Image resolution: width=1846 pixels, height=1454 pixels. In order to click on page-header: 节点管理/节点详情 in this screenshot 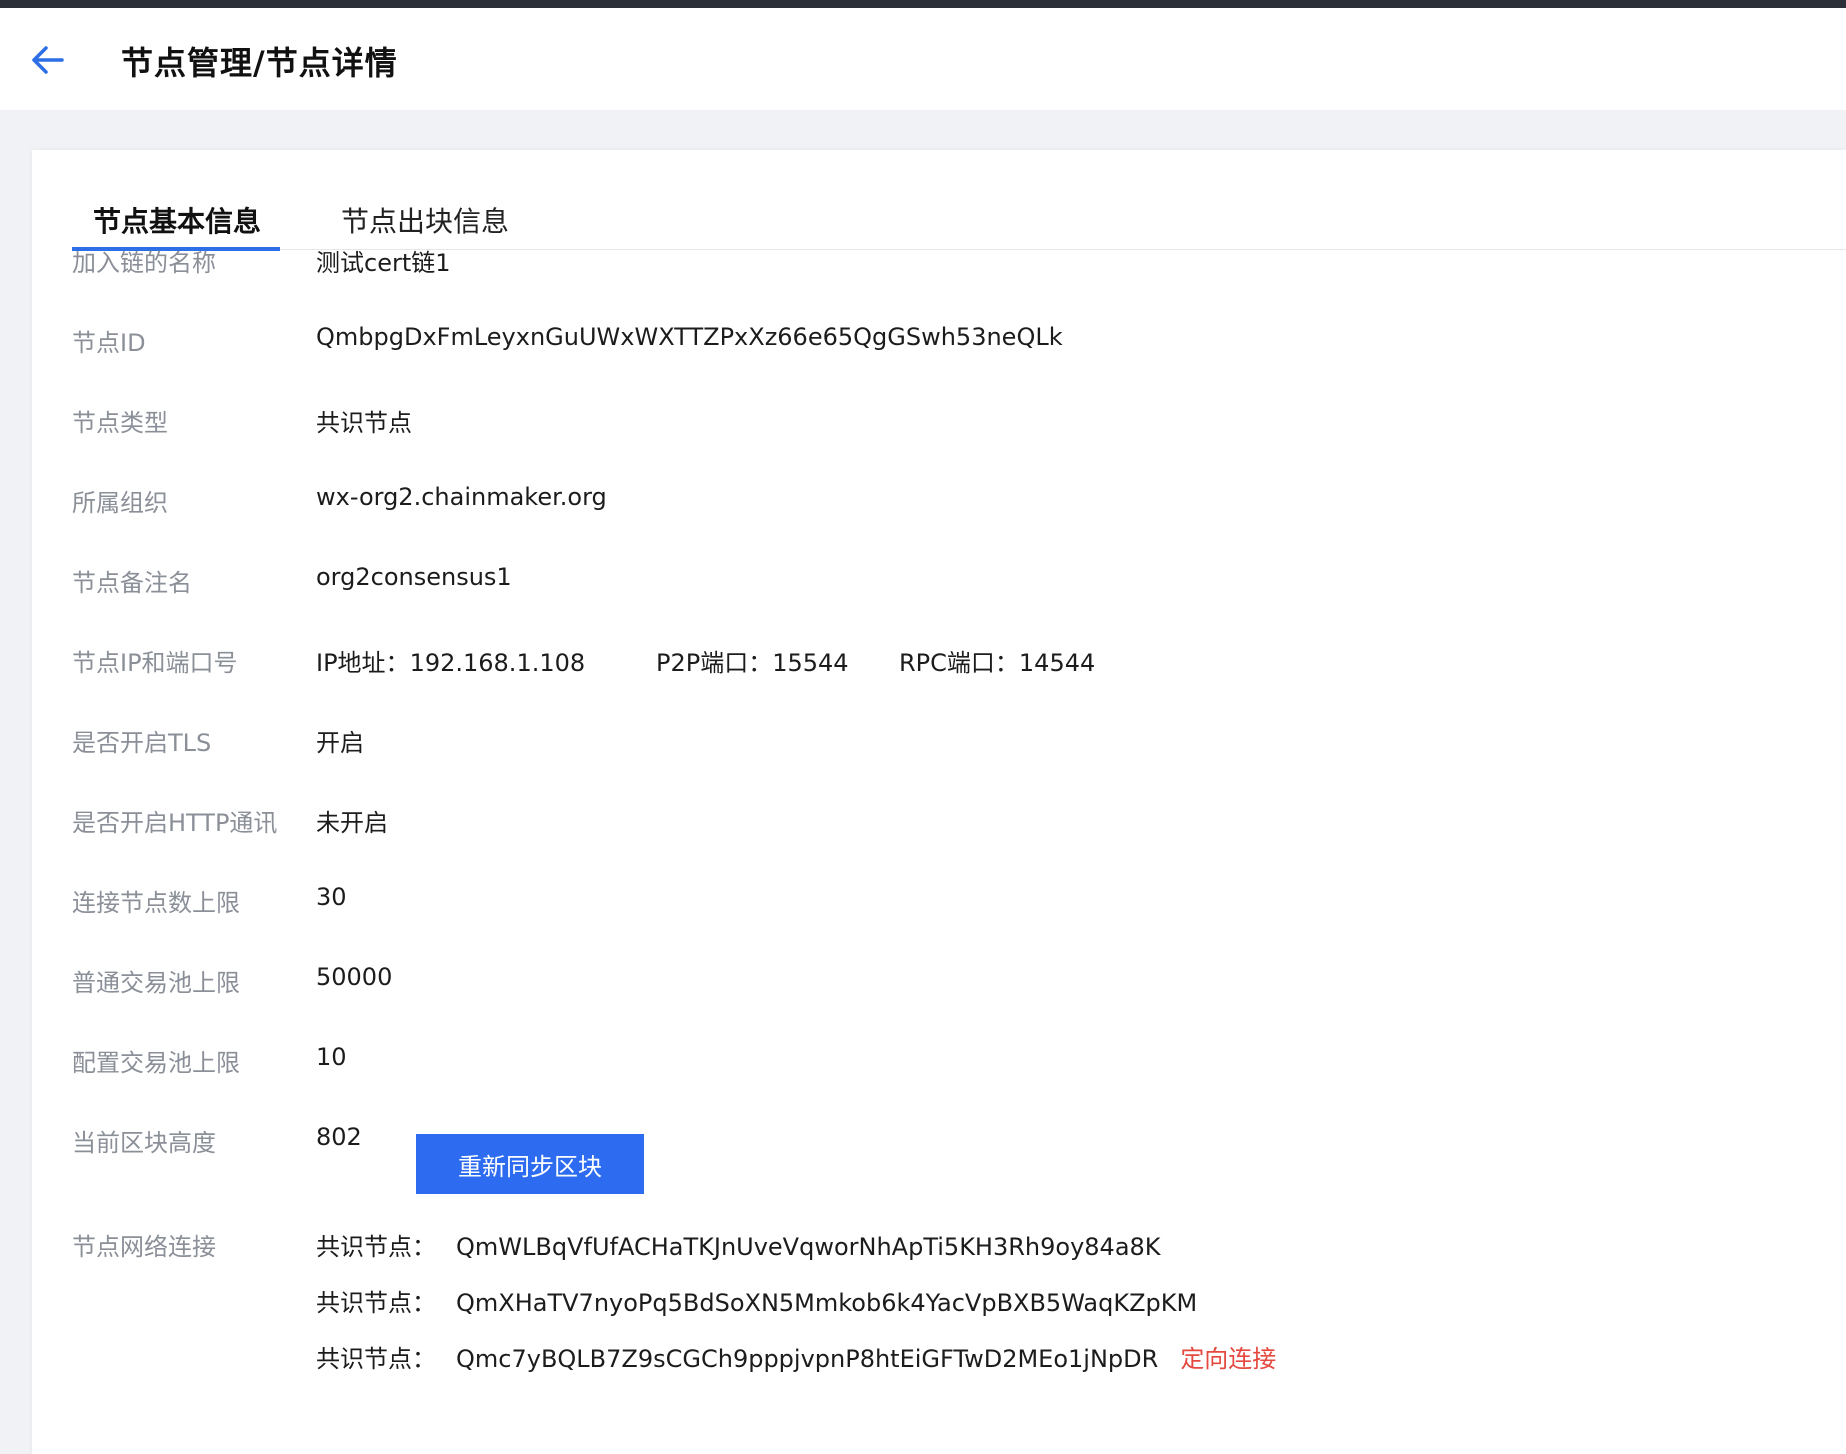, I will do `click(923, 59)`.